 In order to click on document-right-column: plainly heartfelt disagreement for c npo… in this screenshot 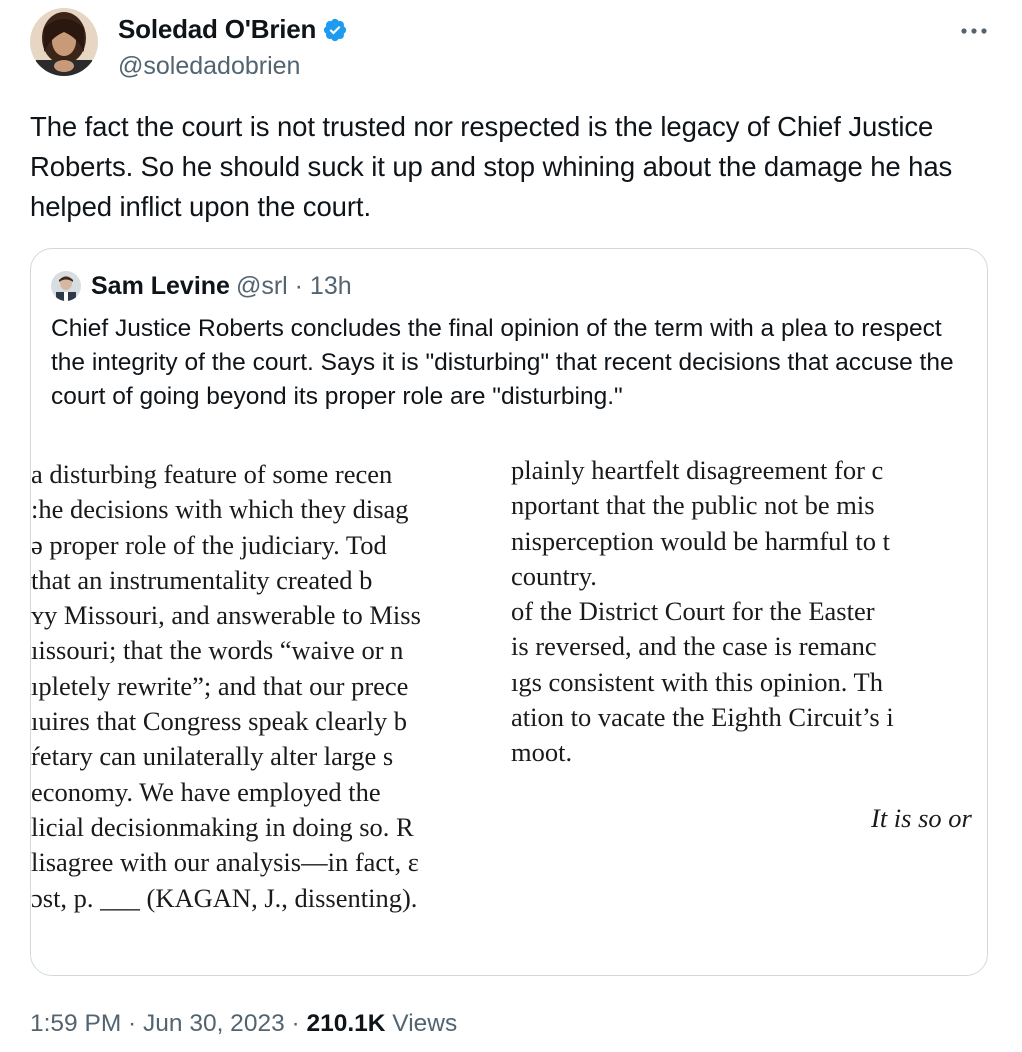, I will do `click(749, 612)`.